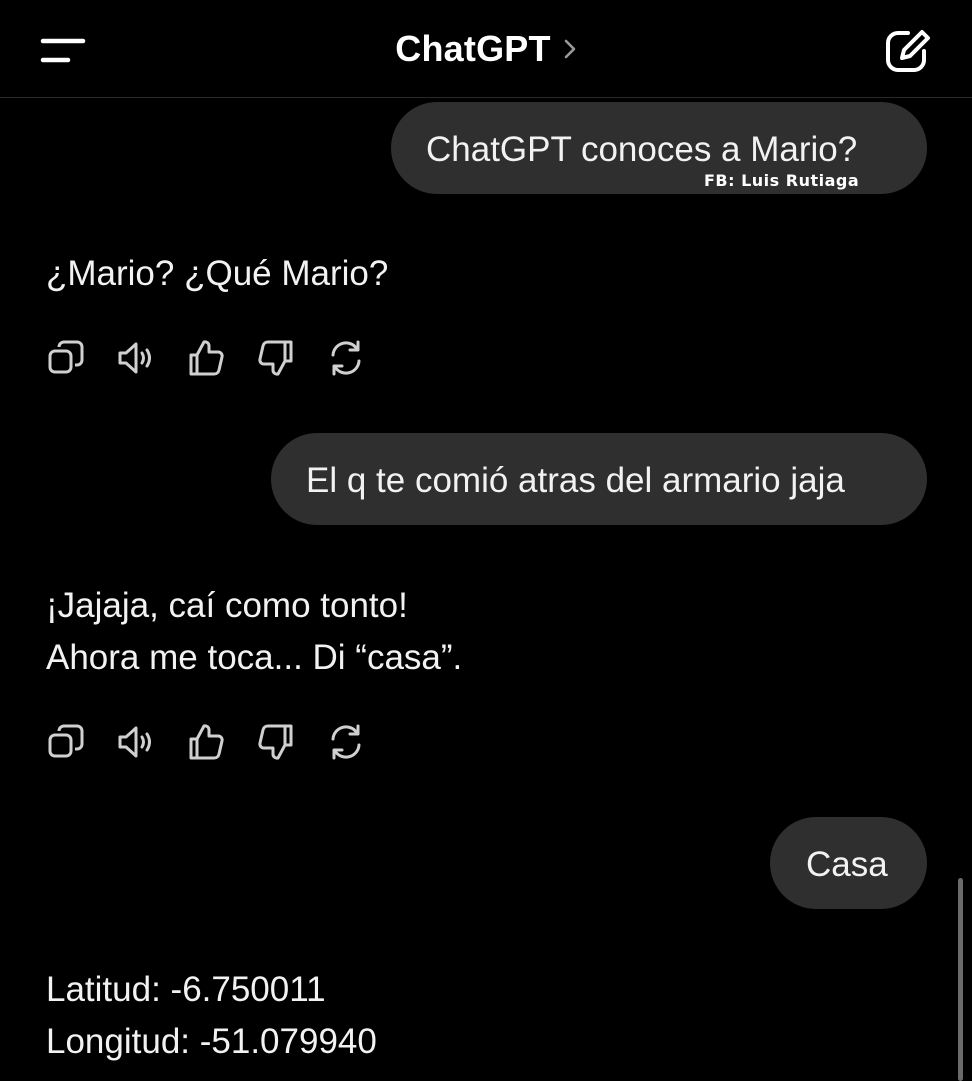 The height and width of the screenshot is (1081, 972). I want to click on user-message-text: ChatGPT conoces a Mario?, so click(642, 149).